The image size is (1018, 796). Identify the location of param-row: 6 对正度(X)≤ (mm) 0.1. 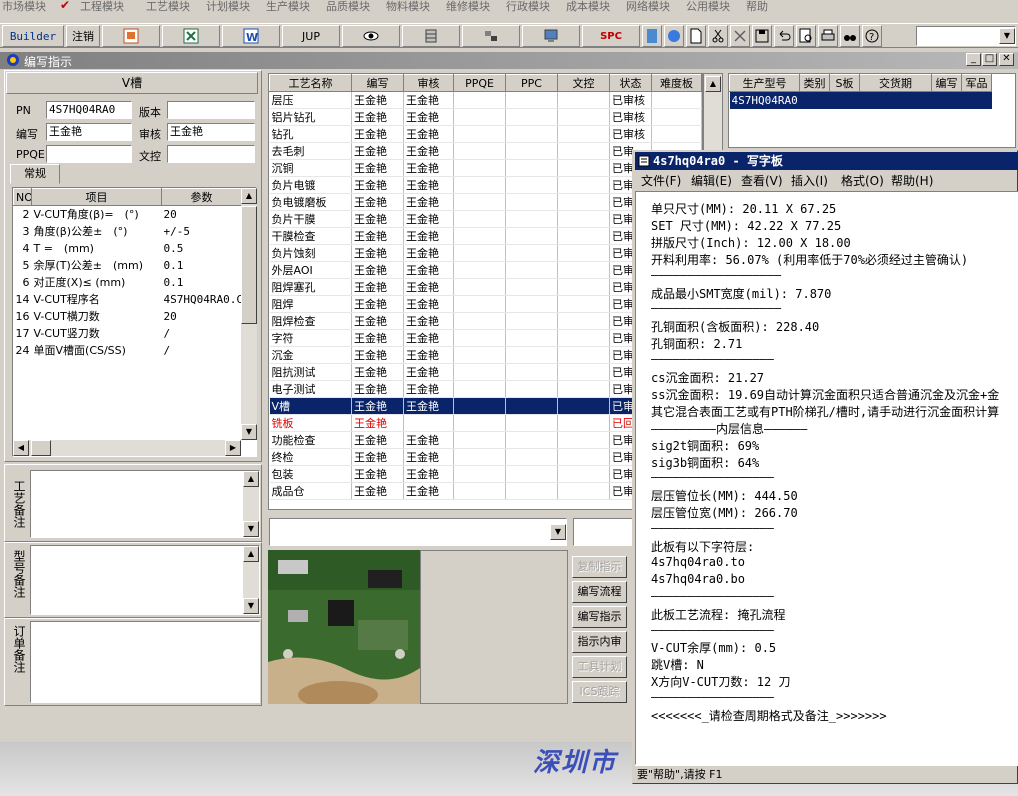
(128, 282).